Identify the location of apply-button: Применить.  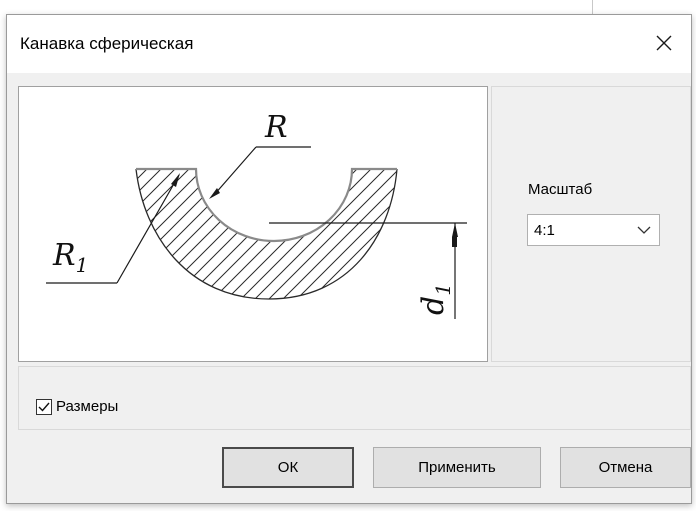
(457, 467).